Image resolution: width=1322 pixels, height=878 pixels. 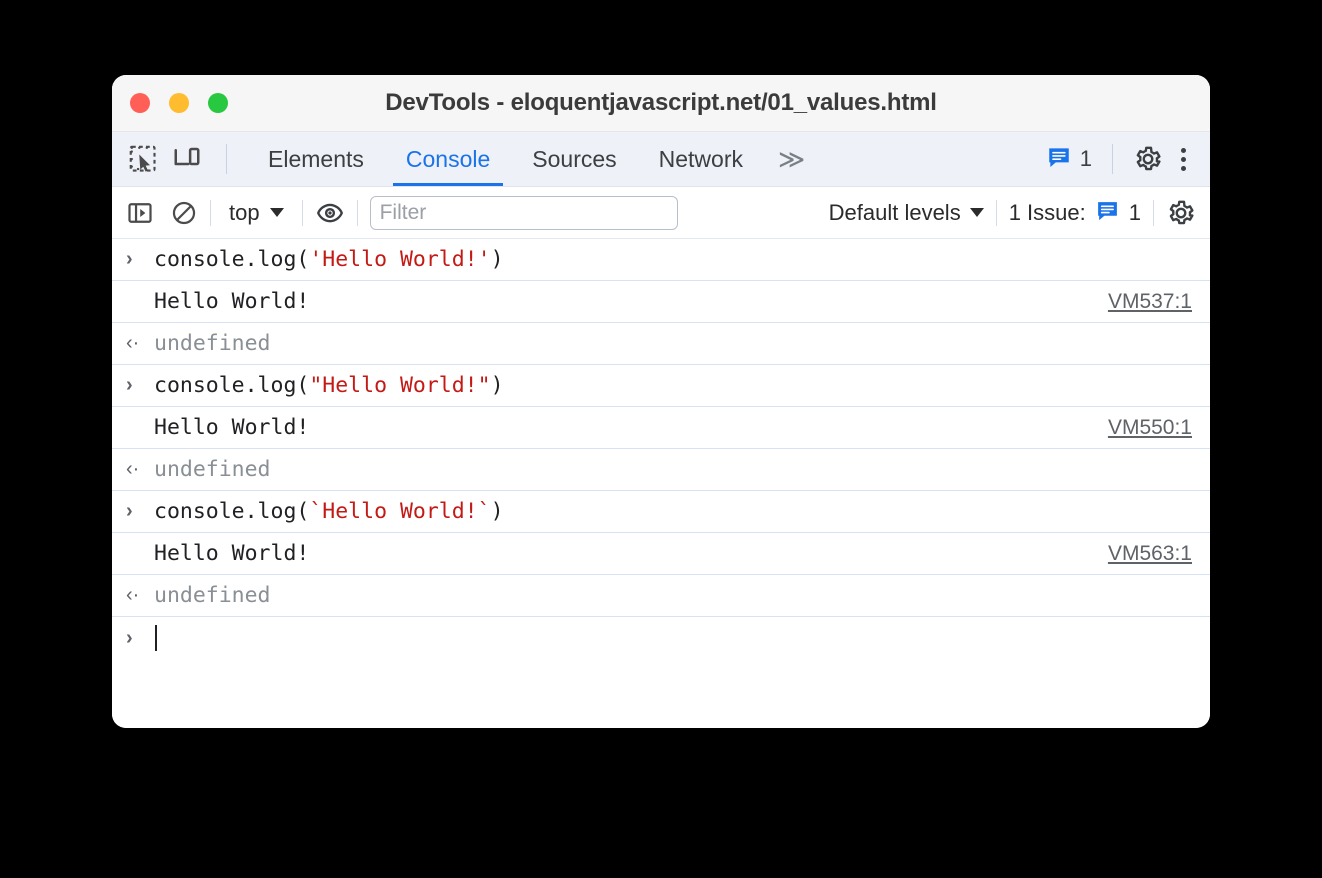 I want to click on console-input-code: console.log(`Hello World!`), so click(x=673, y=511).